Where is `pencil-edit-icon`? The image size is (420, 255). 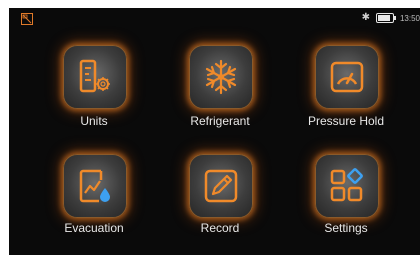
pencil-edit-icon is located at coordinates (221, 186).